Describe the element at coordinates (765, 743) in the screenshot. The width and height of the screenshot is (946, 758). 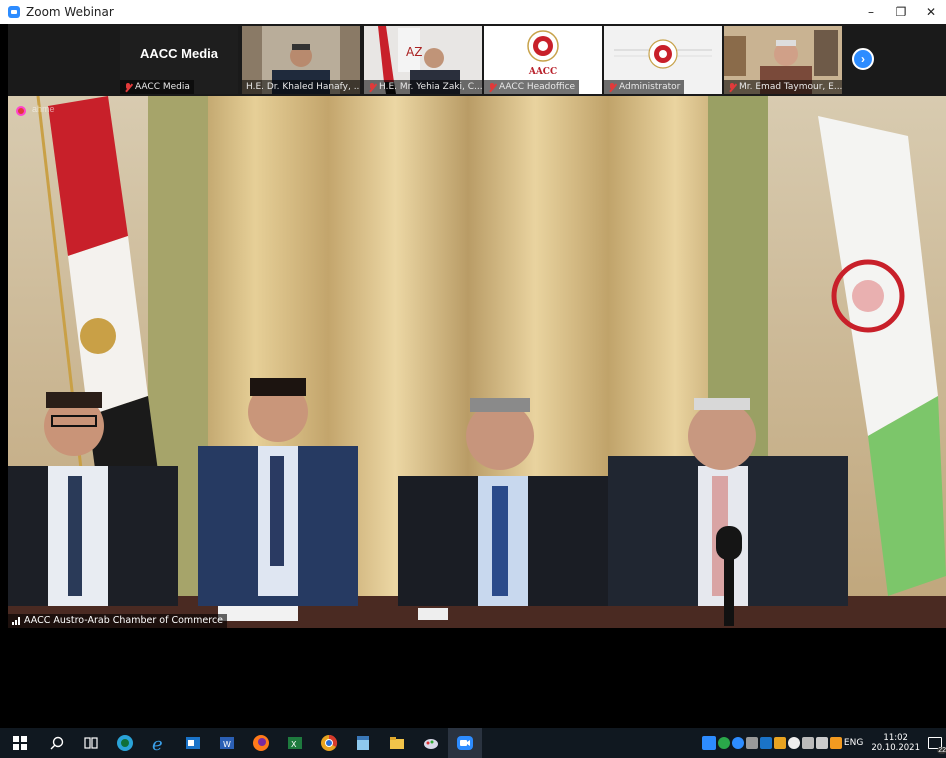
I see `outlook-tray-icon` at that location.